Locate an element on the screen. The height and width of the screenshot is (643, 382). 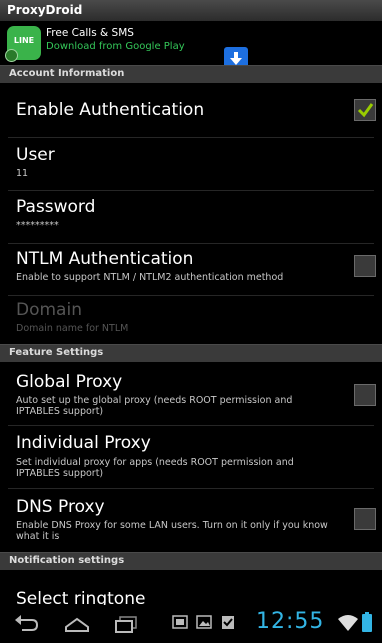
enable-authentication-checkbox is located at coordinates (365, 110).